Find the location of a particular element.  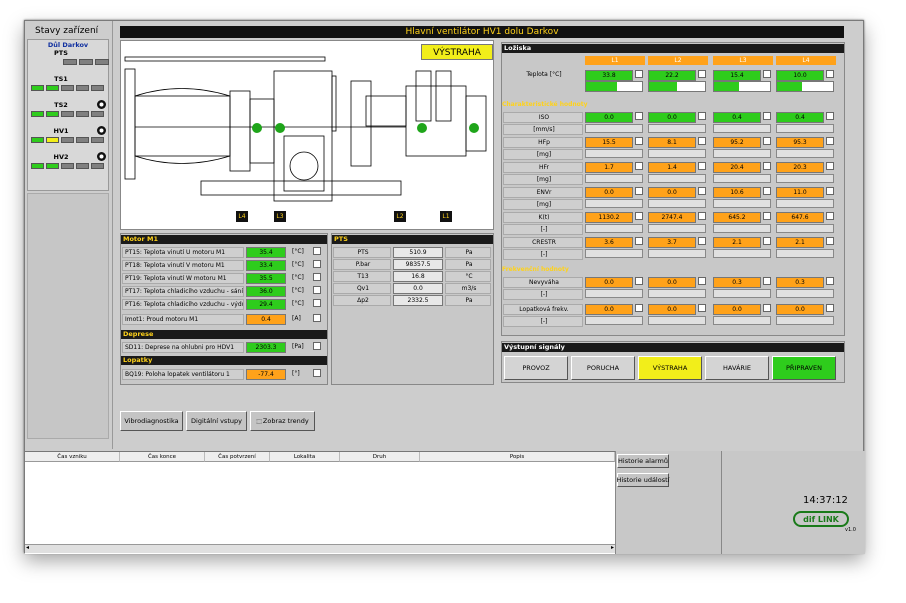

device-label-pts: PTS is located at coordinates (61, 53).